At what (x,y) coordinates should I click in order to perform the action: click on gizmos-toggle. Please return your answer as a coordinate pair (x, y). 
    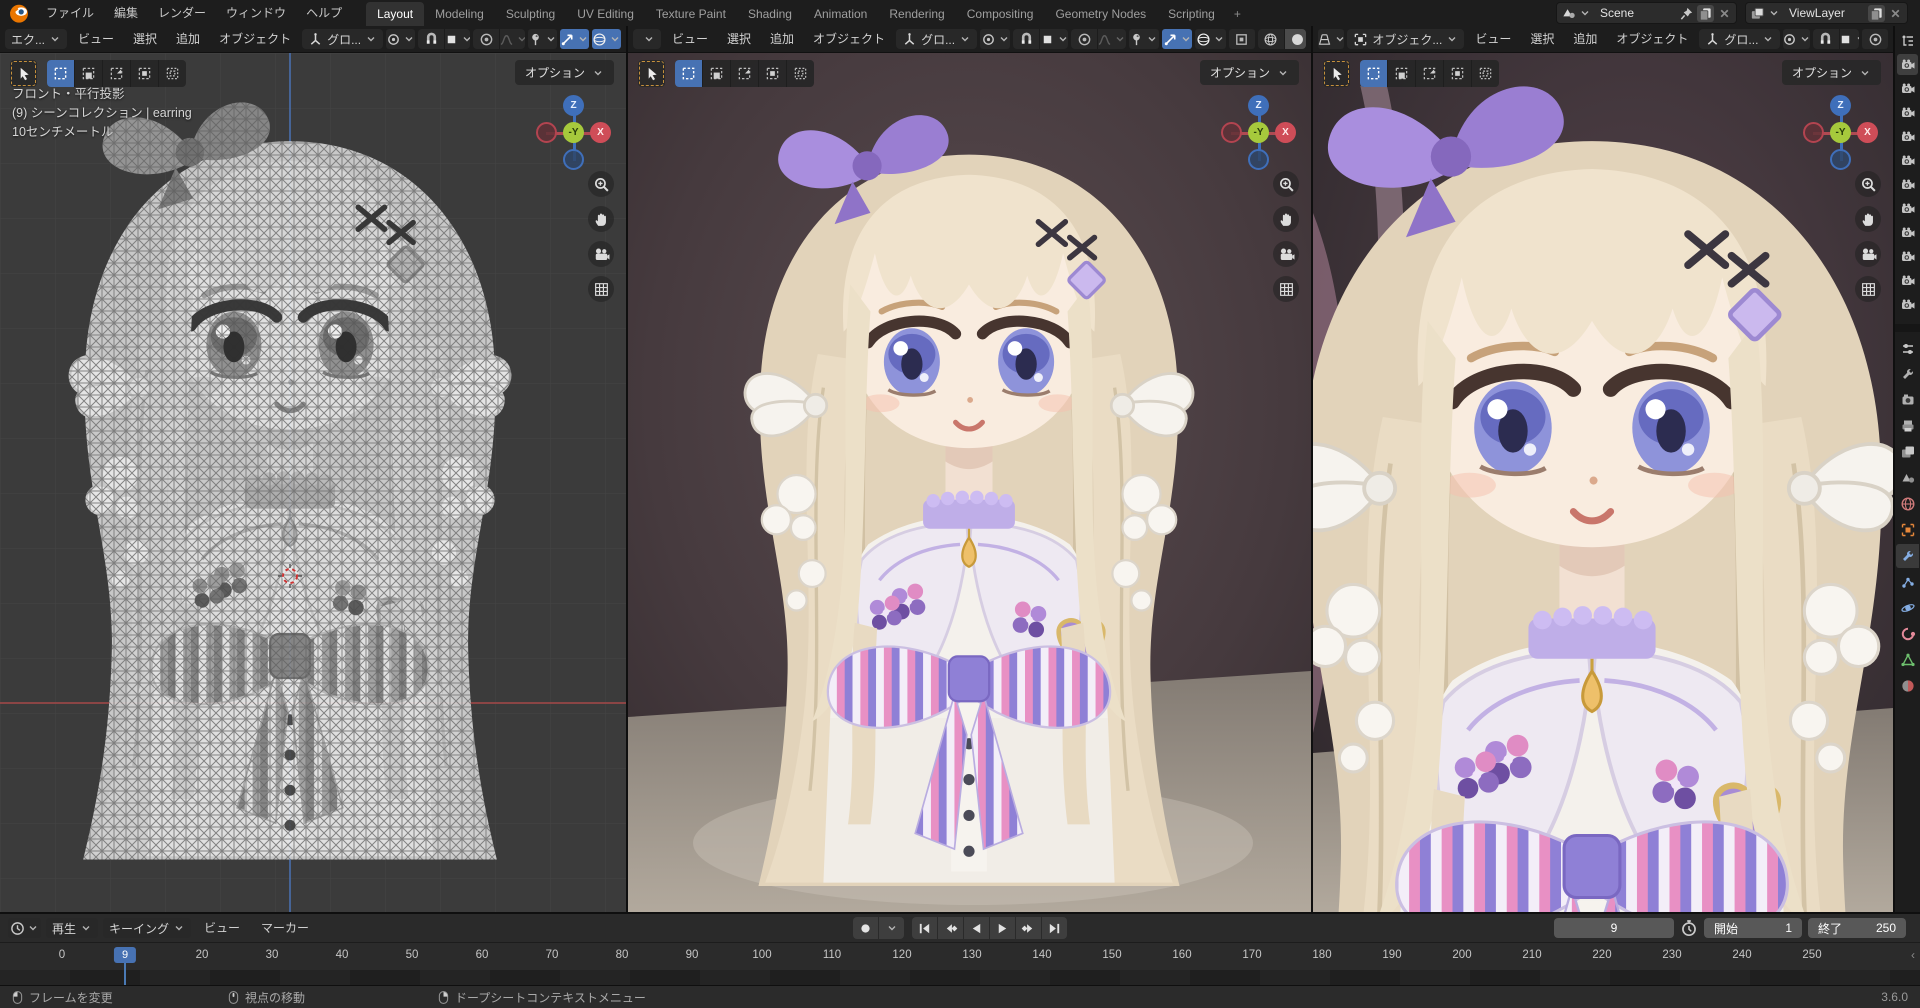
    Looking at the image, I should click on (1177, 39).